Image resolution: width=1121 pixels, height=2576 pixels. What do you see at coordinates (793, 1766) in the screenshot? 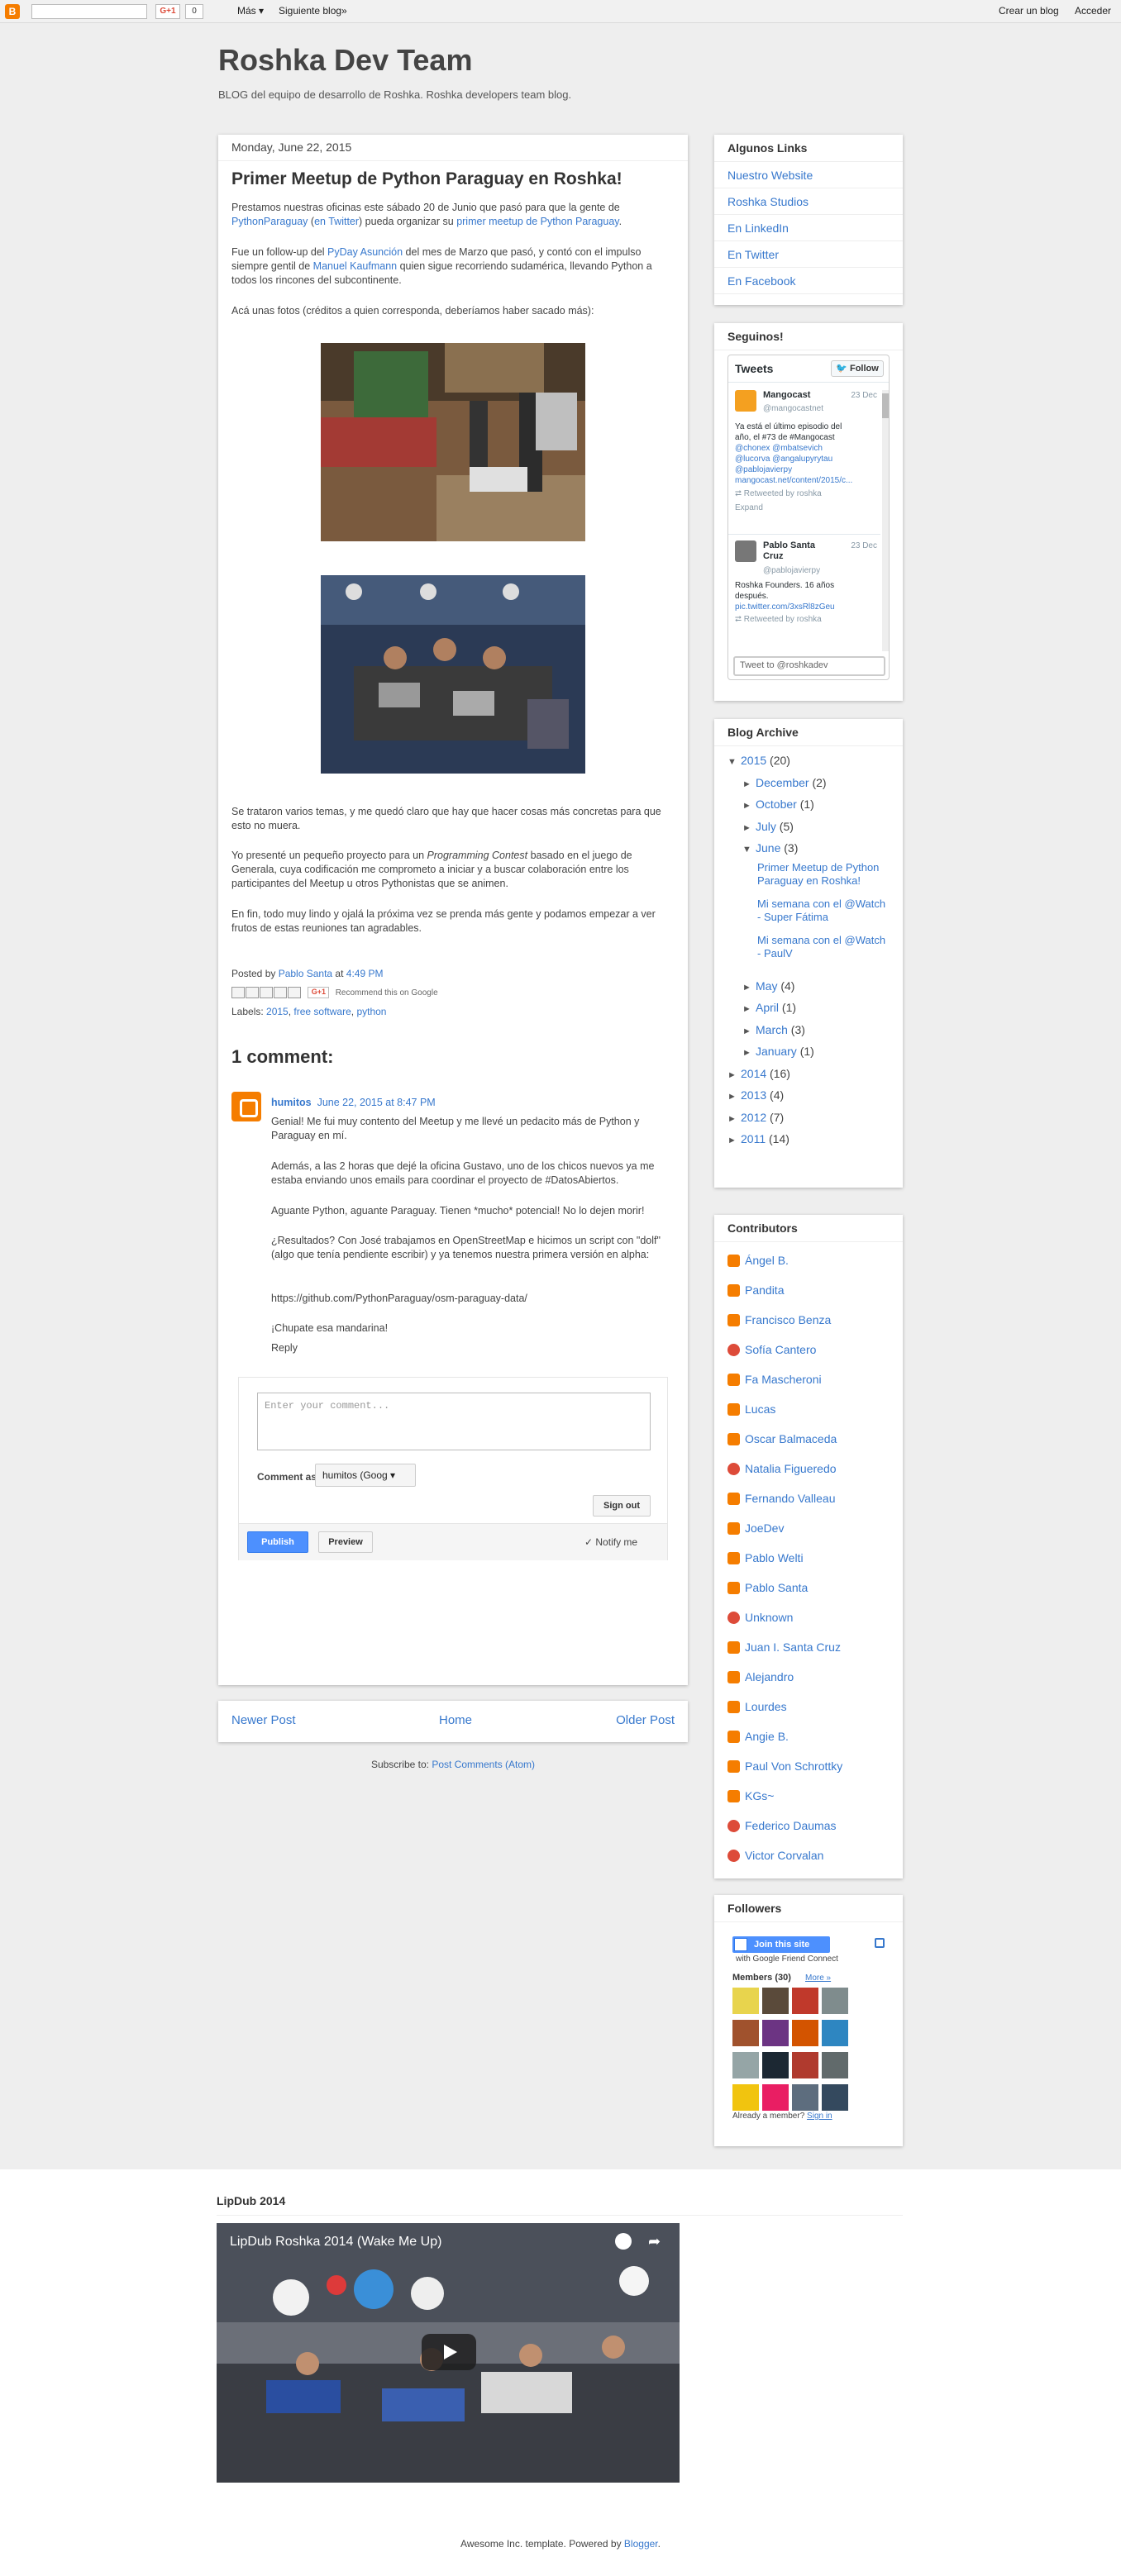
I see `contributor-name: Paul Von Schrottky` at bounding box center [793, 1766].